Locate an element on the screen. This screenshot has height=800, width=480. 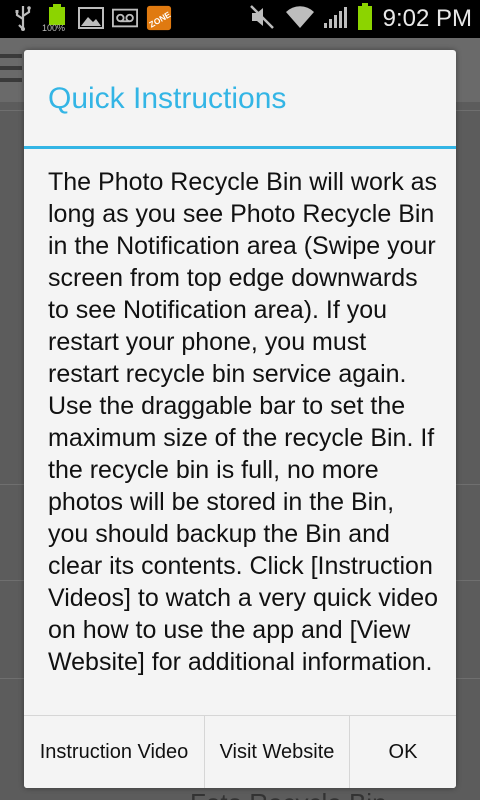
zone-app-icon: ZONE is located at coordinates (159, 18).